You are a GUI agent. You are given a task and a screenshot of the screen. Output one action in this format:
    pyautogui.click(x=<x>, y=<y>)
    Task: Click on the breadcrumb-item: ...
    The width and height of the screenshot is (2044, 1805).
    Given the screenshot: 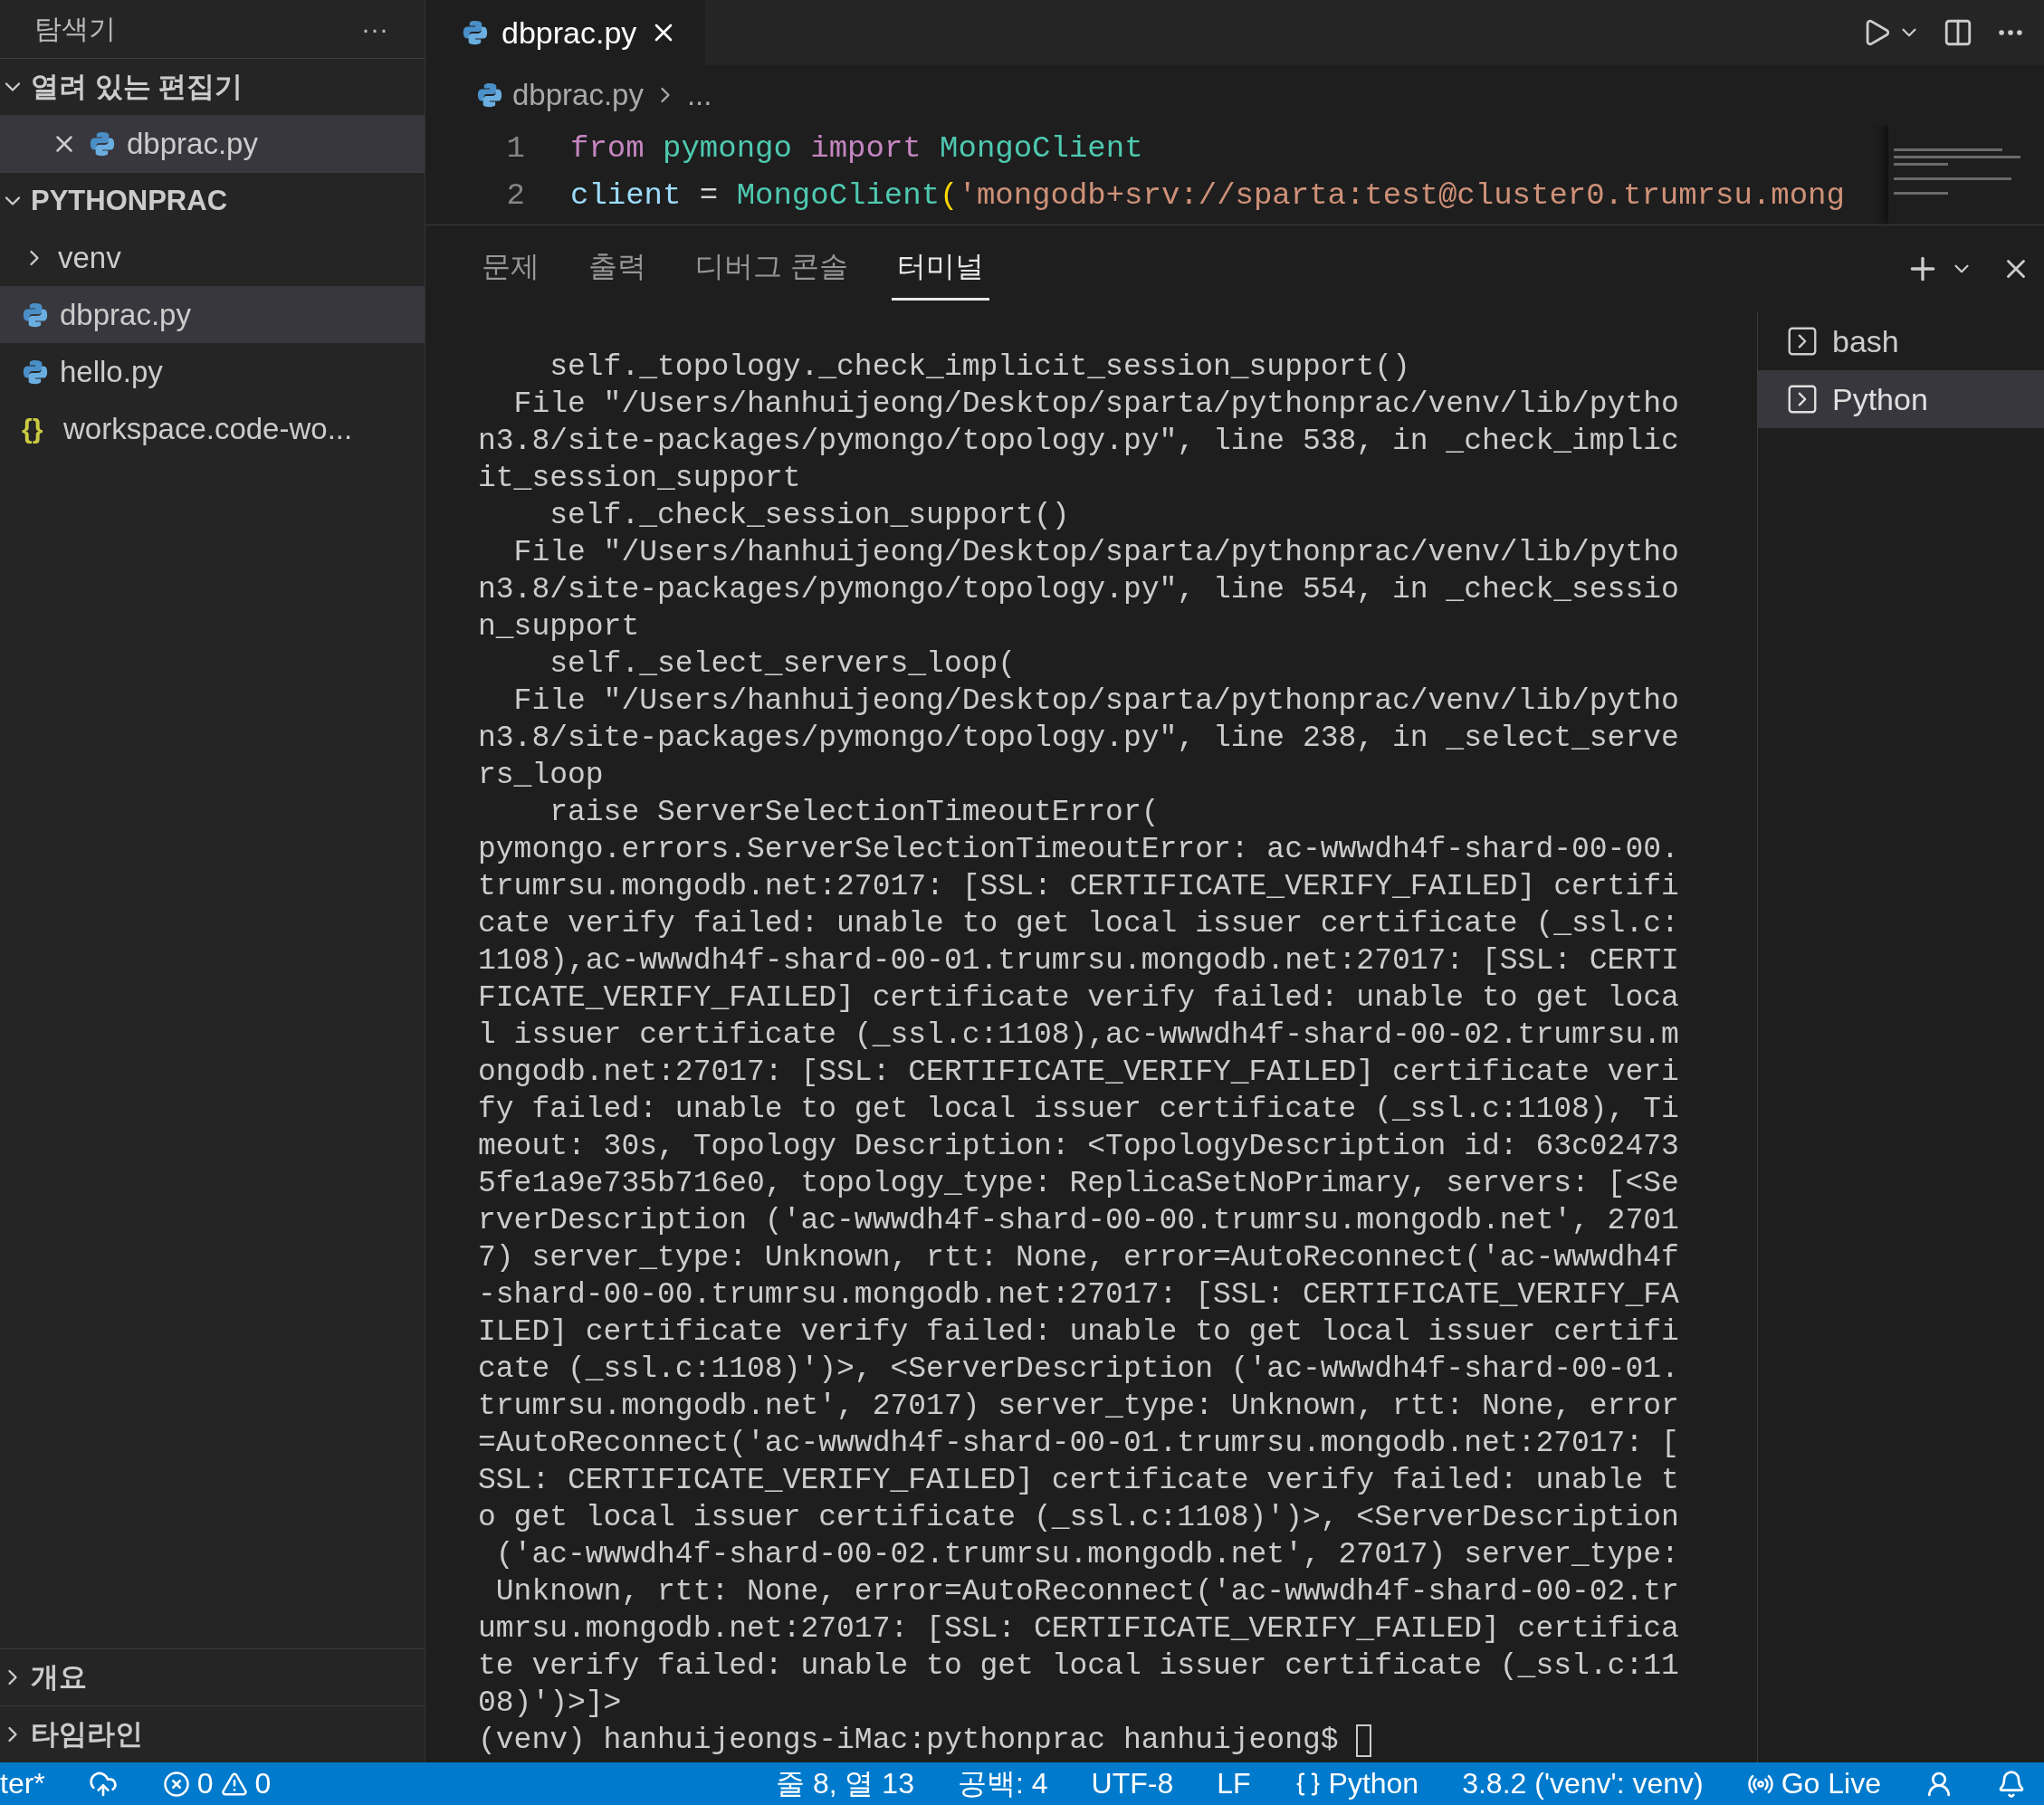 What is the action you would take?
    pyautogui.click(x=699, y=95)
    